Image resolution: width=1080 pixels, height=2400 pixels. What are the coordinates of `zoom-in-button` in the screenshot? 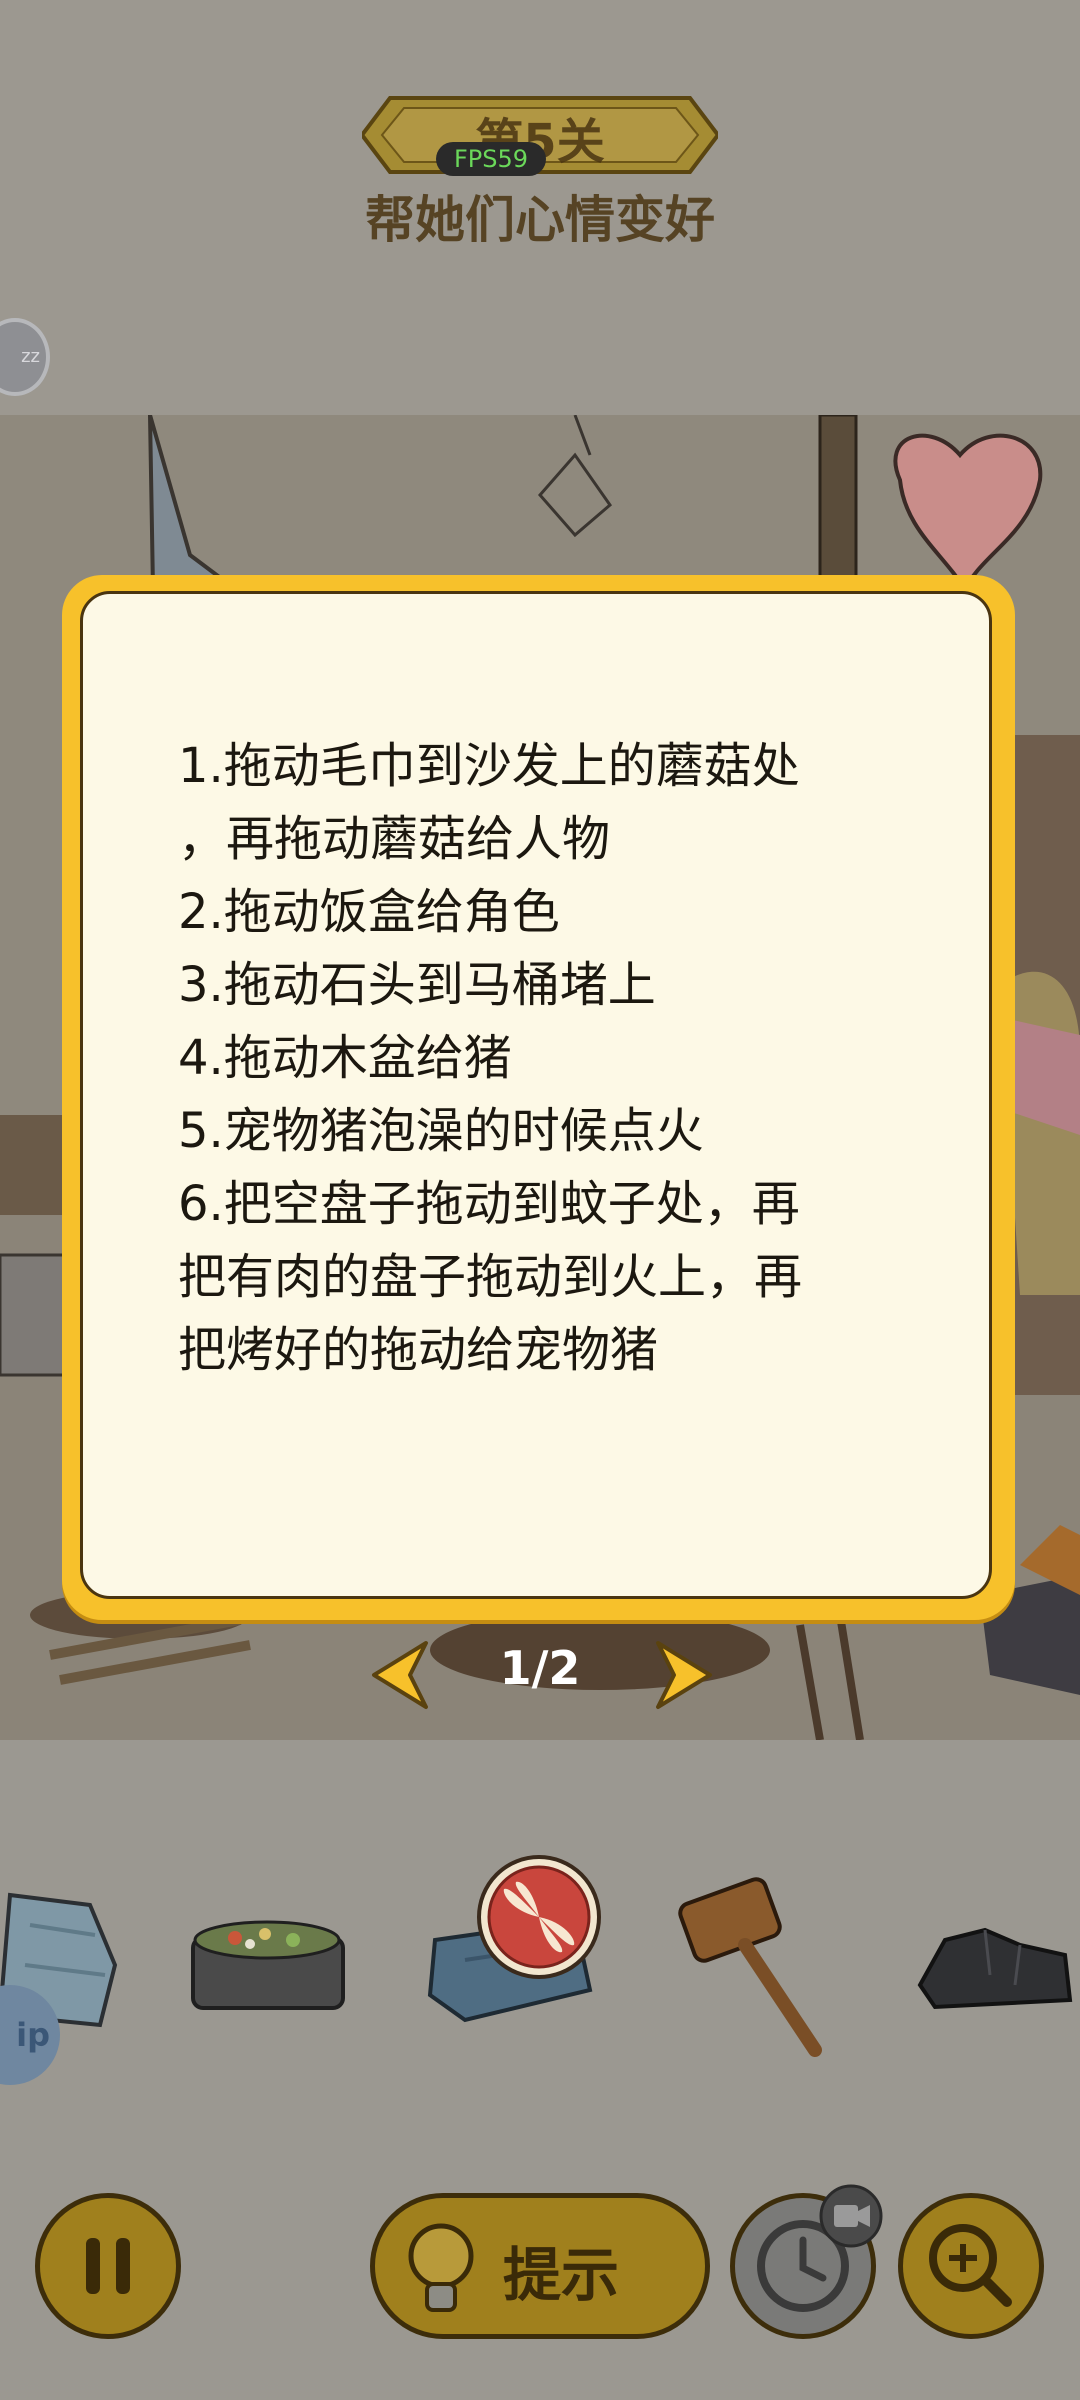 It's located at (971, 2266).